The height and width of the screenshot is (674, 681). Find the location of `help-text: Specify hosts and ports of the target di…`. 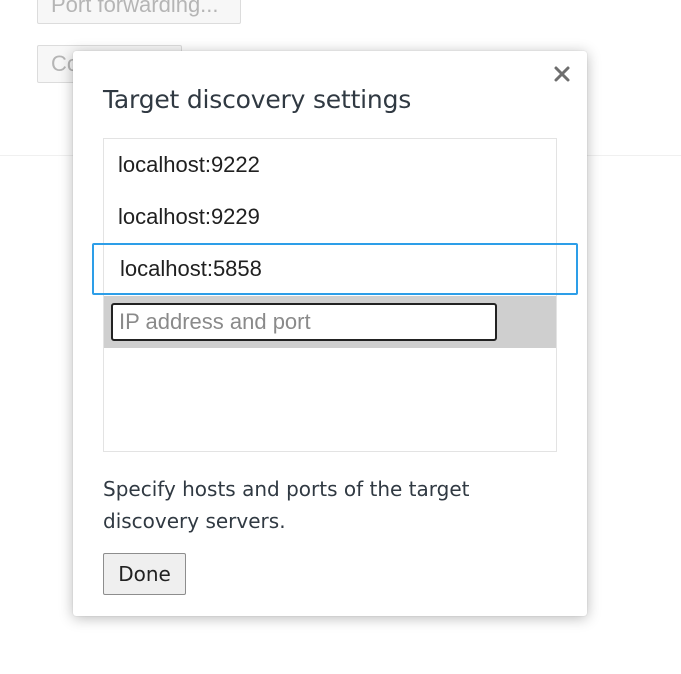

help-text: Specify hosts and ports of the target di… is located at coordinates (286, 505).